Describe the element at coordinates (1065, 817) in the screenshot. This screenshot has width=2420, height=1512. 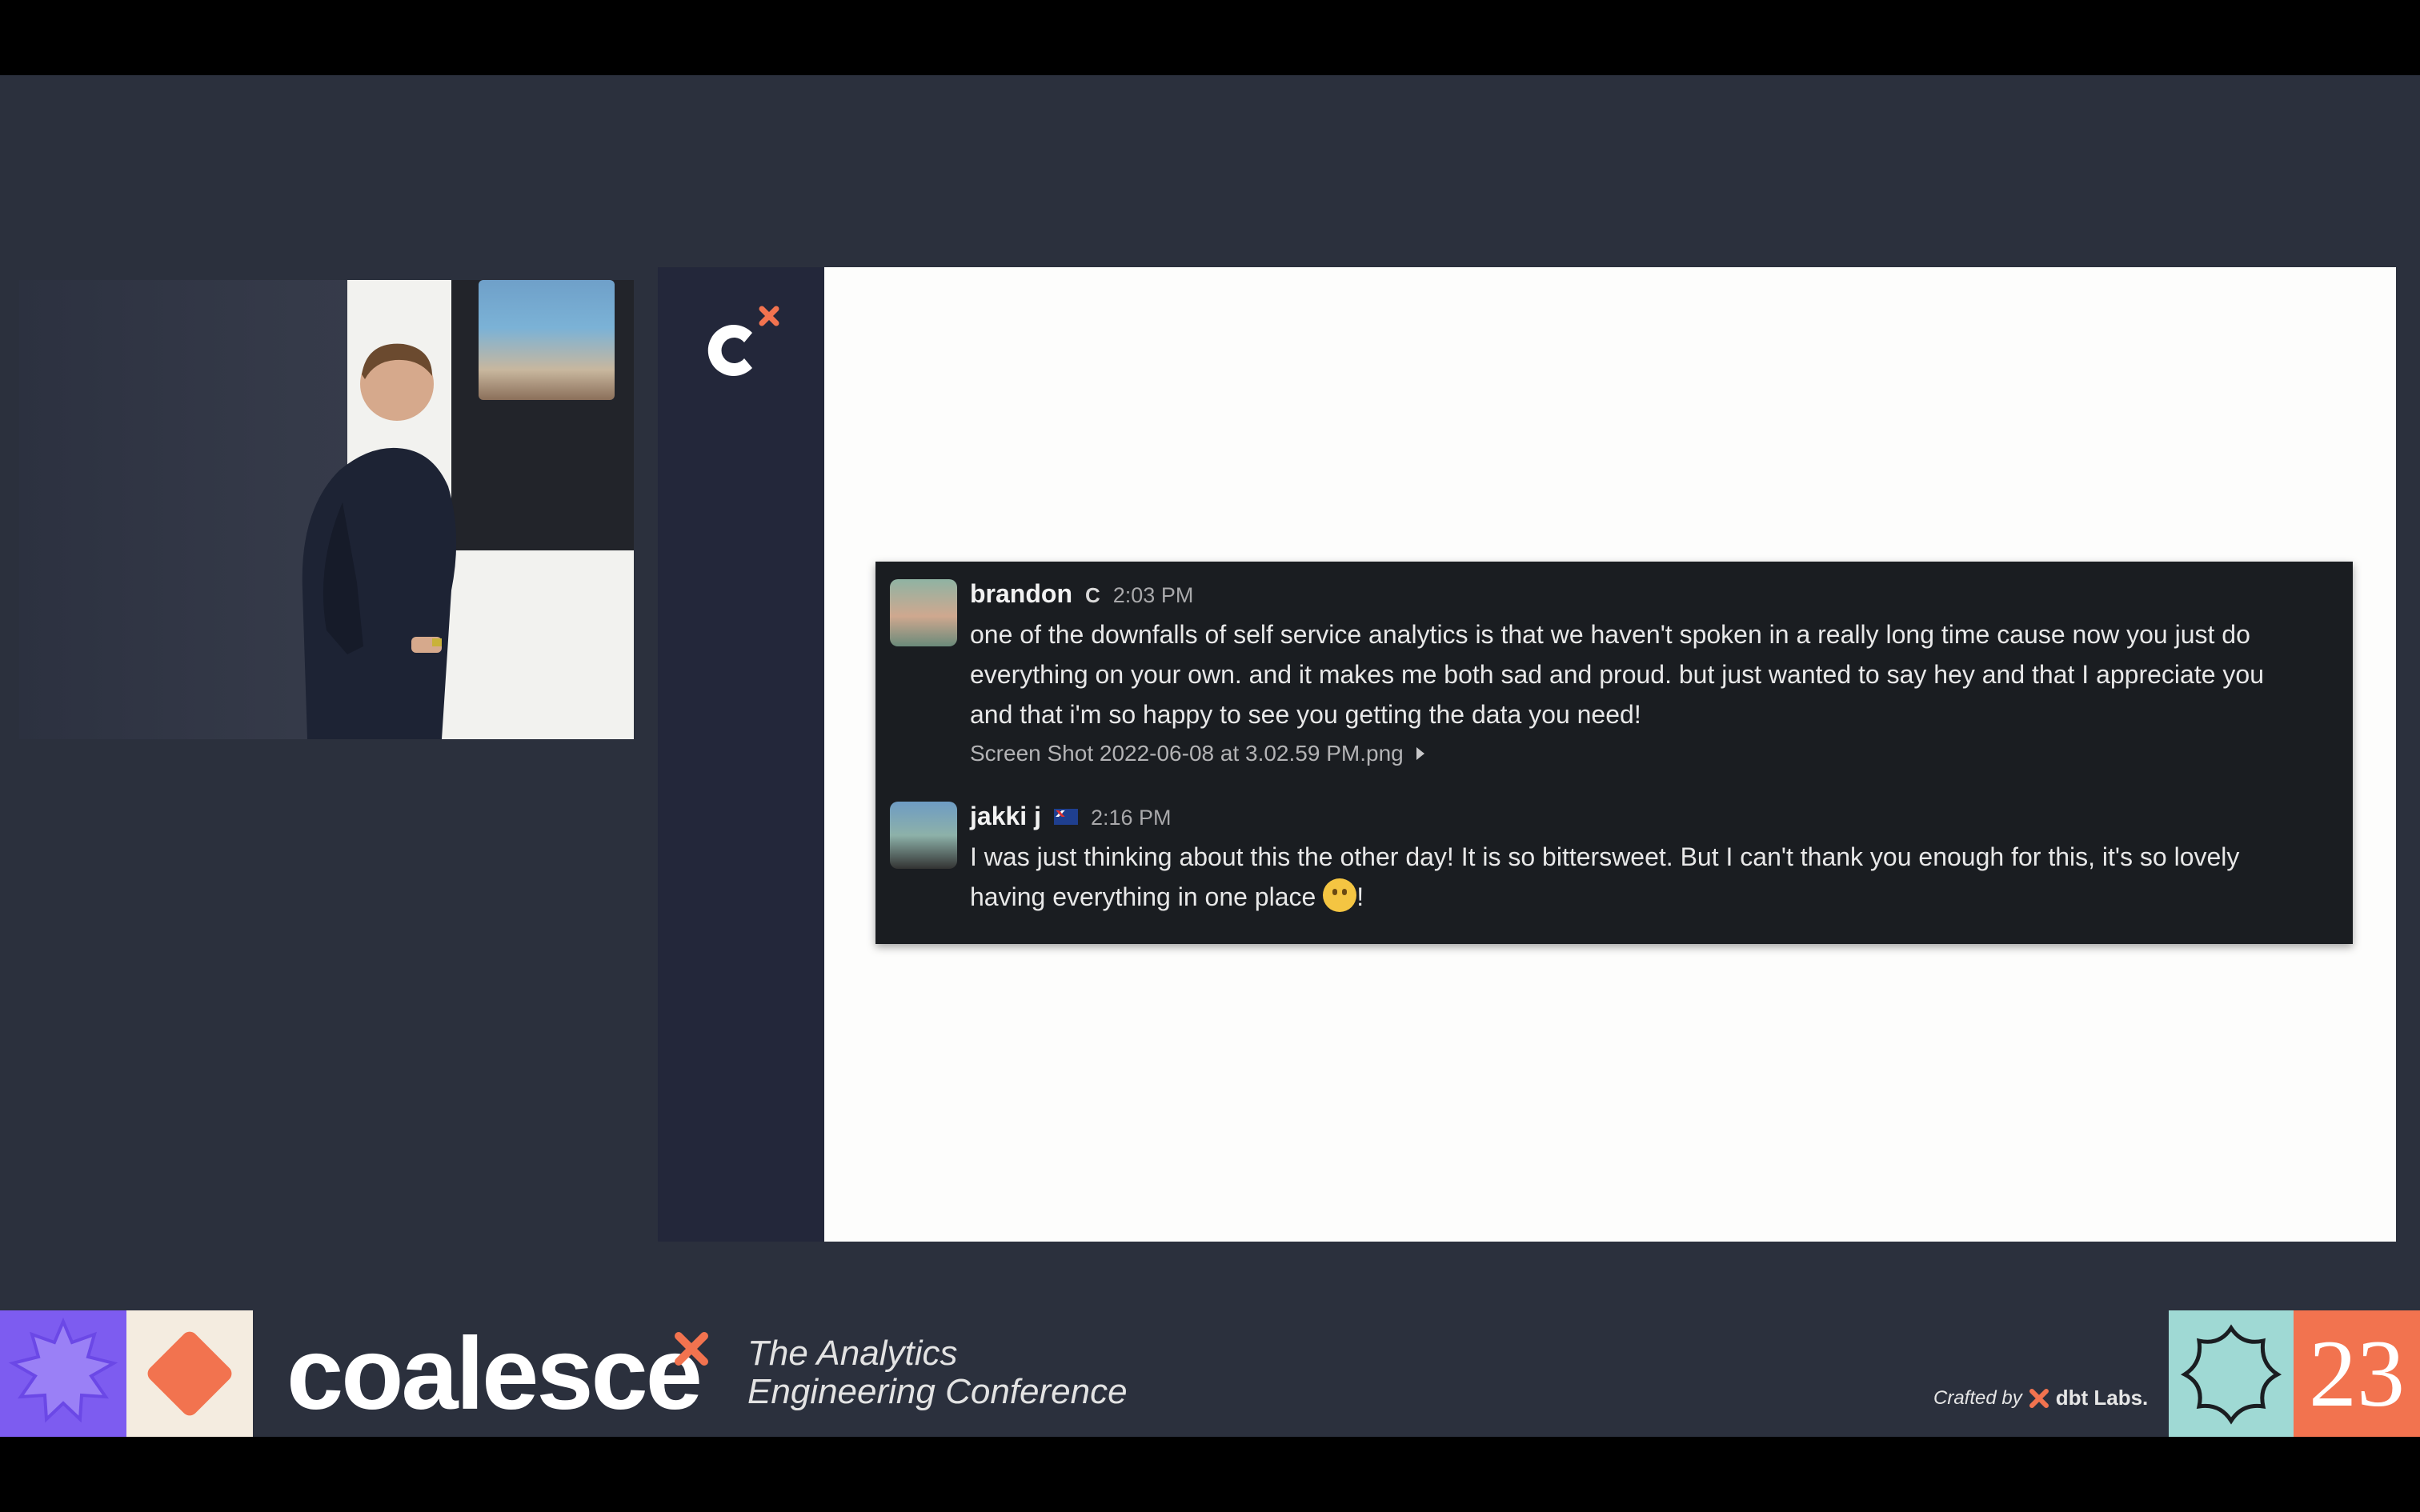
I see `australia-flag-icon` at that location.